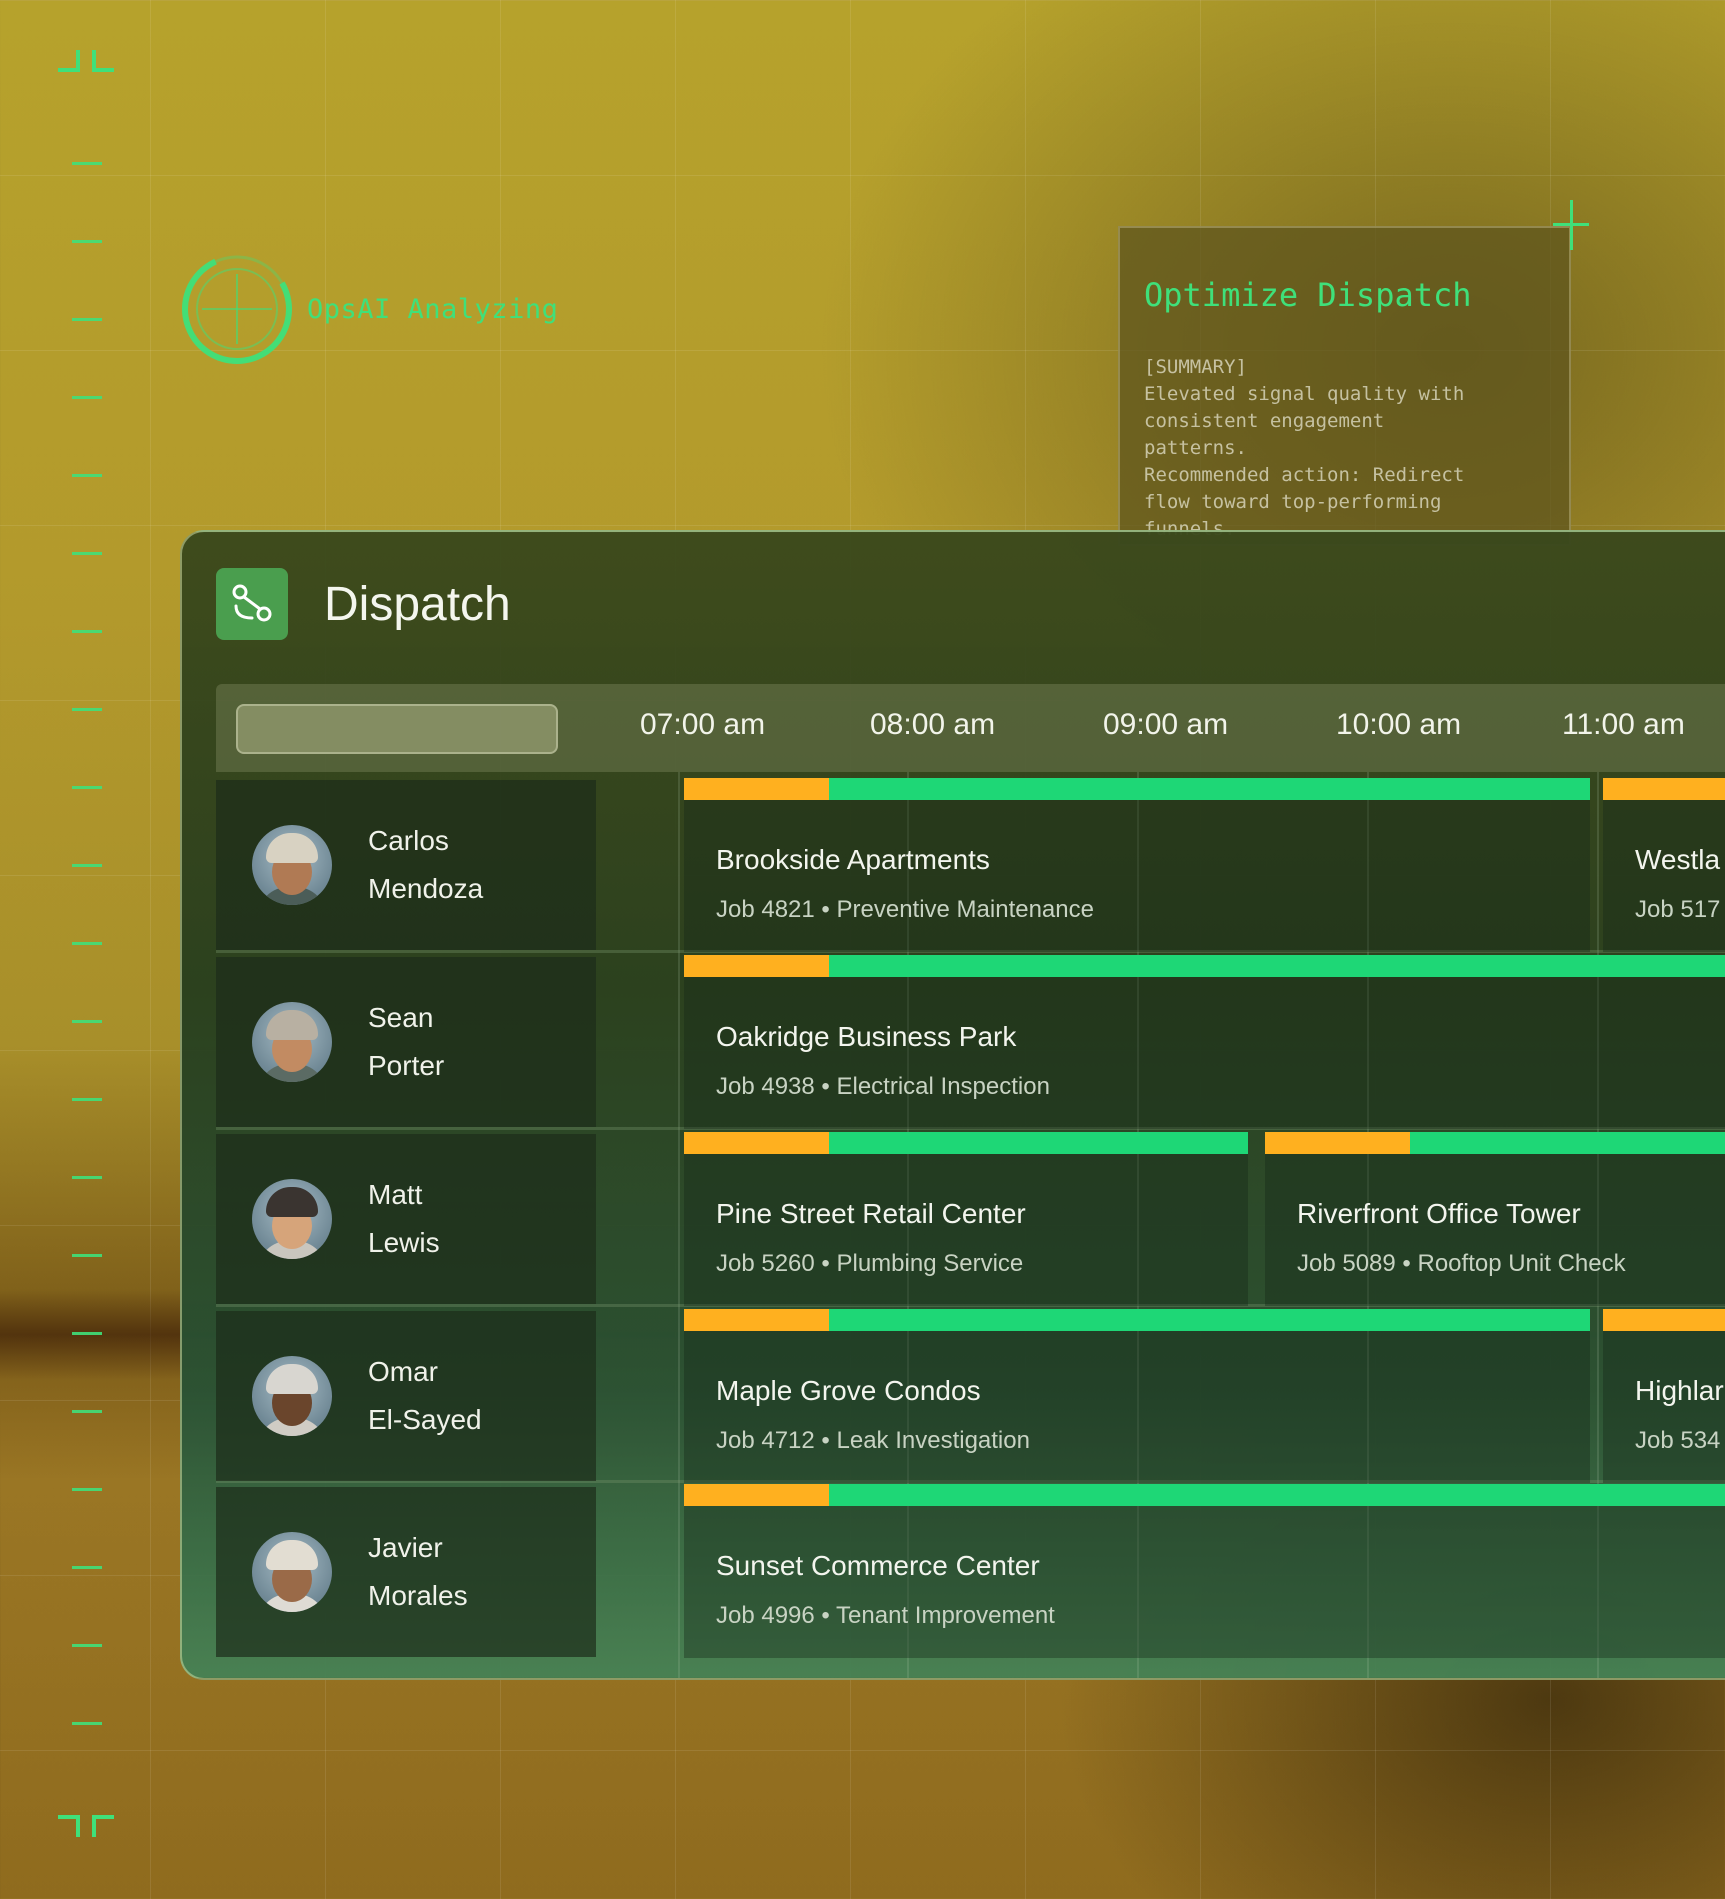  What do you see at coordinates (848, 1390) in the screenshot?
I see `job-title: Maple Grove Condos` at bounding box center [848, 1390].